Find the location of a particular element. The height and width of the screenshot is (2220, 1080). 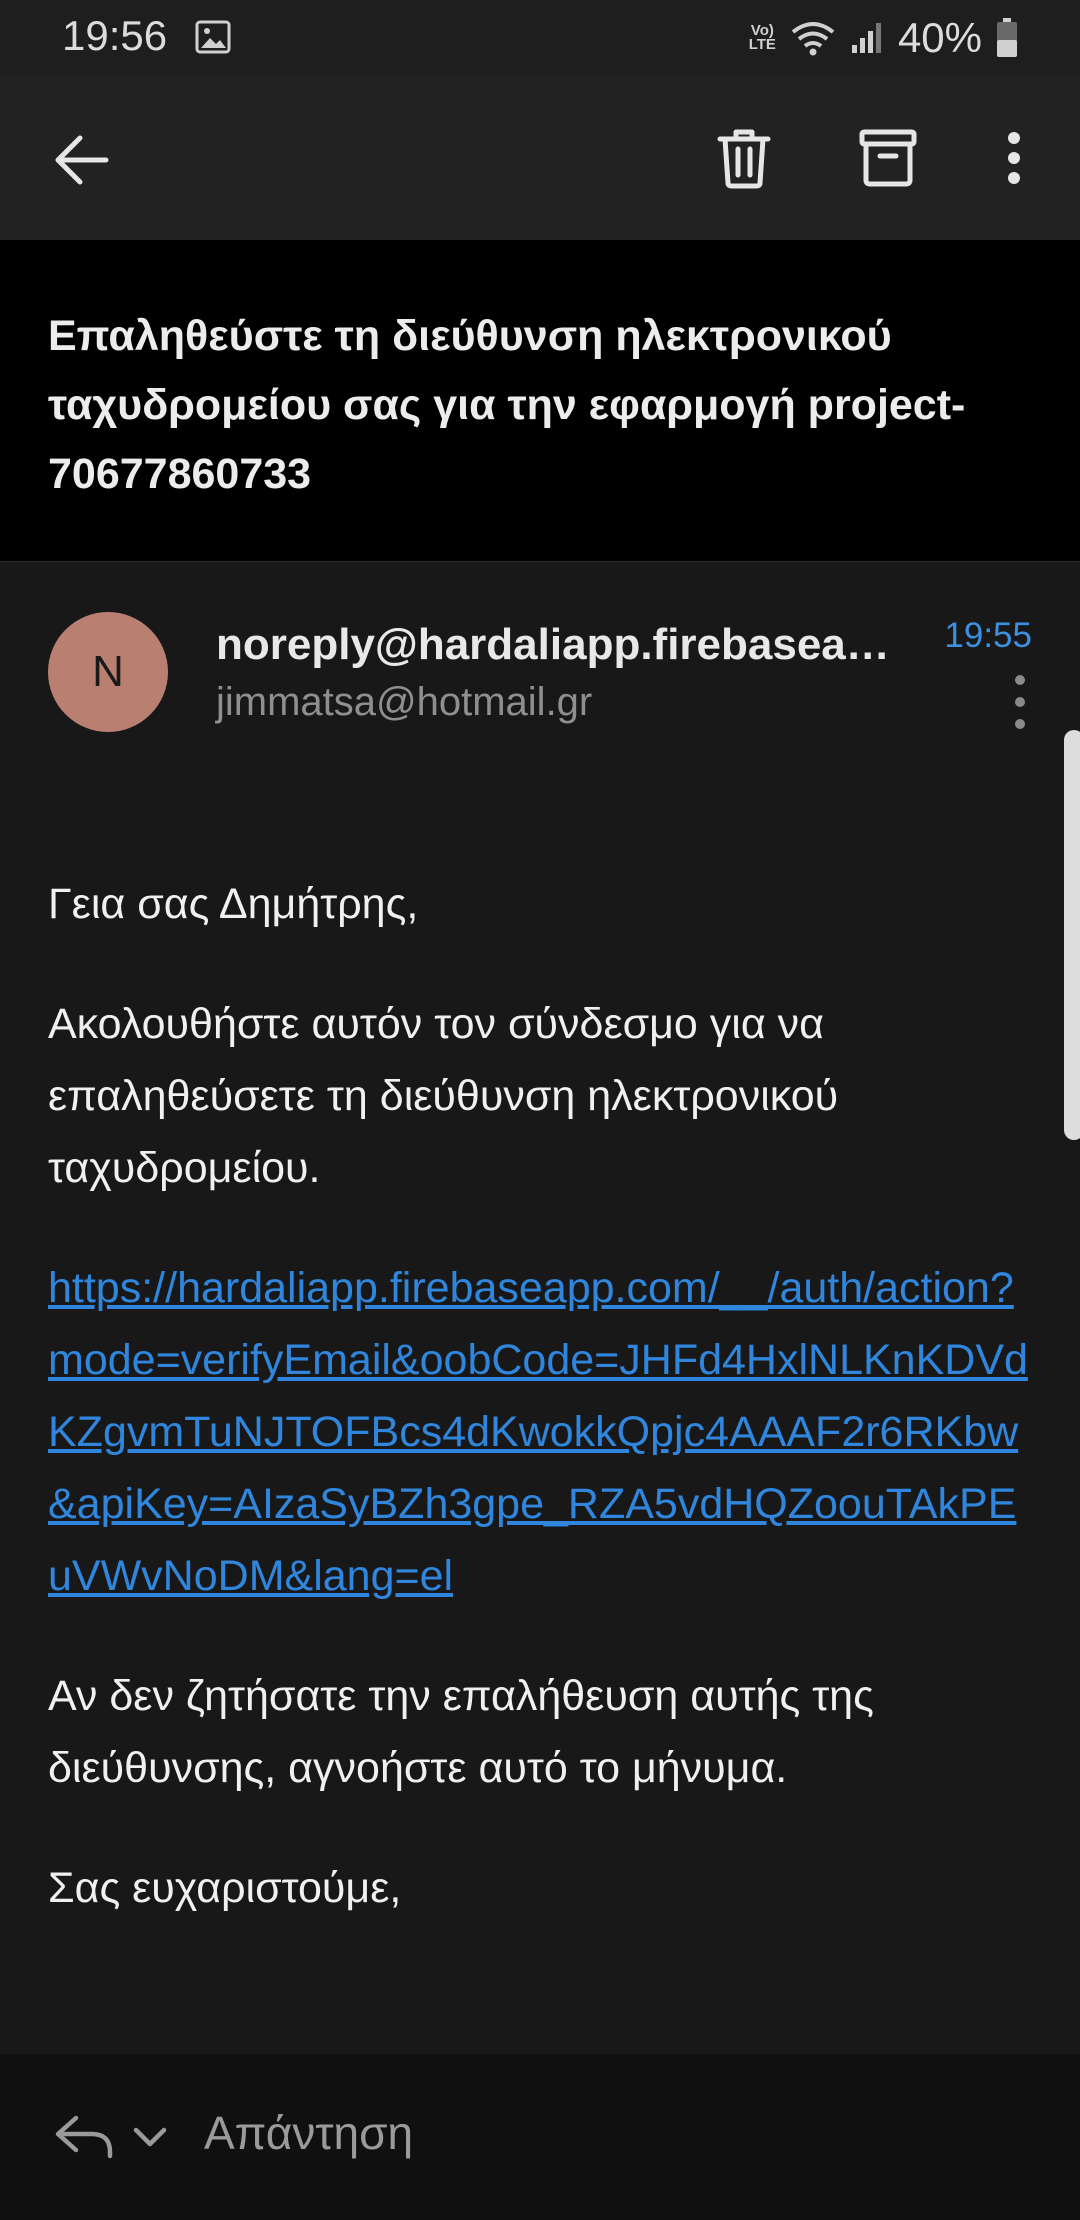

back-button is located at coordinates (82, 160).